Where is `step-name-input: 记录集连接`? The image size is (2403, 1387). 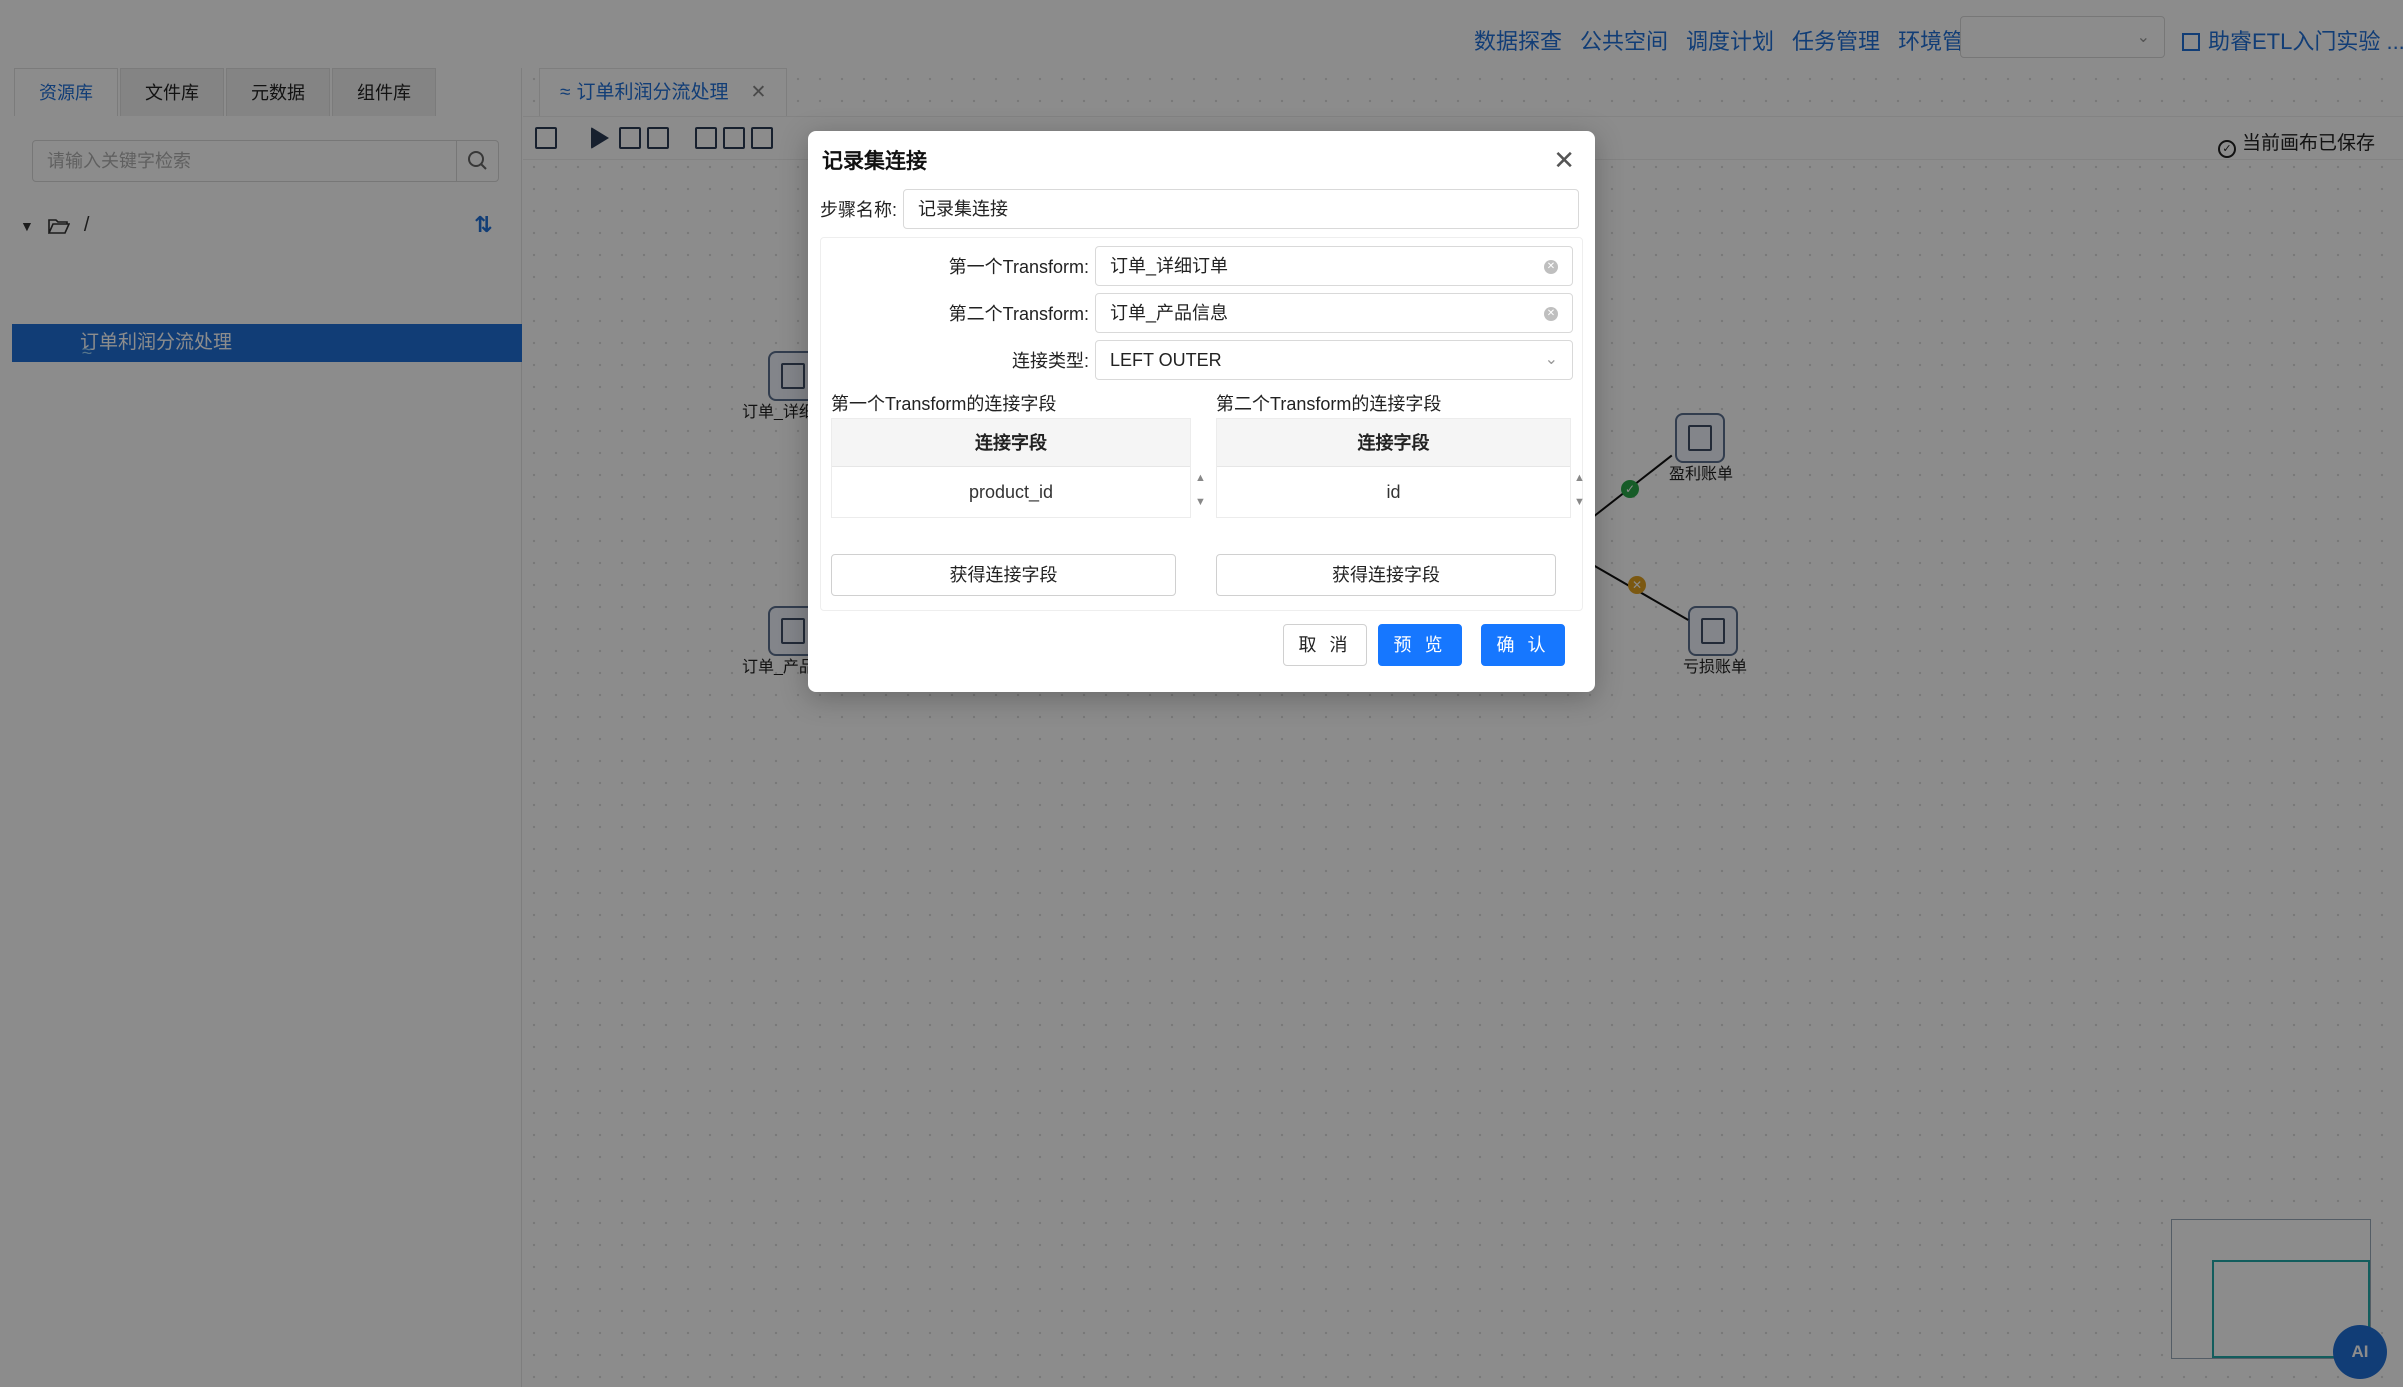 step-name-input: 记录集连接 is located at coordinates (1241, 209).